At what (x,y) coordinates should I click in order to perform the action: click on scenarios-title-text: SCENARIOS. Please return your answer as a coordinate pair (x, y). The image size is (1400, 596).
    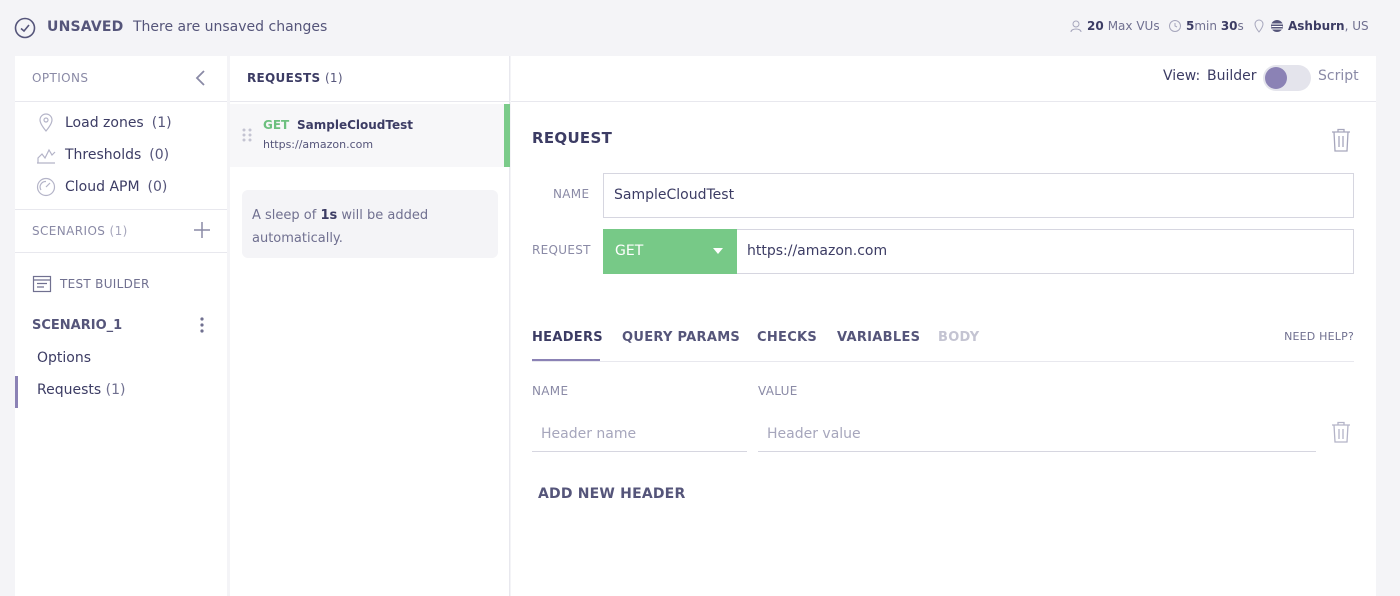
    Looking at the image, I should click on (69, 231).